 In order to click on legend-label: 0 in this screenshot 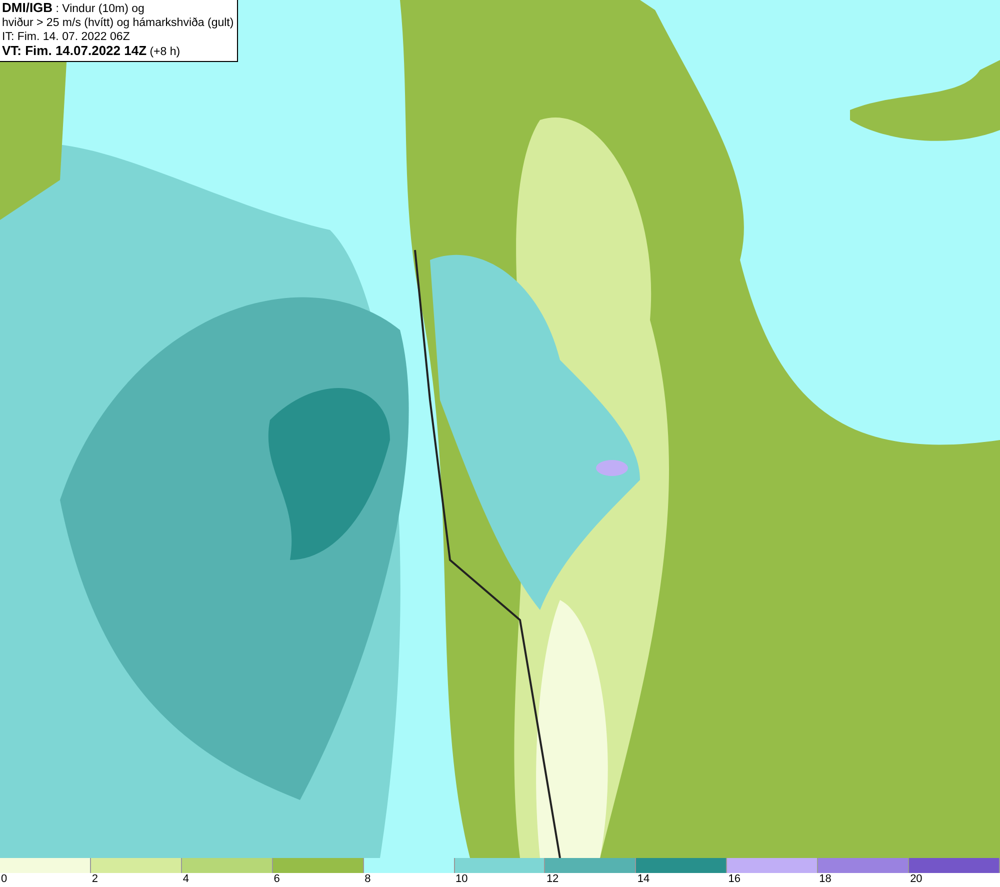, I will do `click(4, 879)`.